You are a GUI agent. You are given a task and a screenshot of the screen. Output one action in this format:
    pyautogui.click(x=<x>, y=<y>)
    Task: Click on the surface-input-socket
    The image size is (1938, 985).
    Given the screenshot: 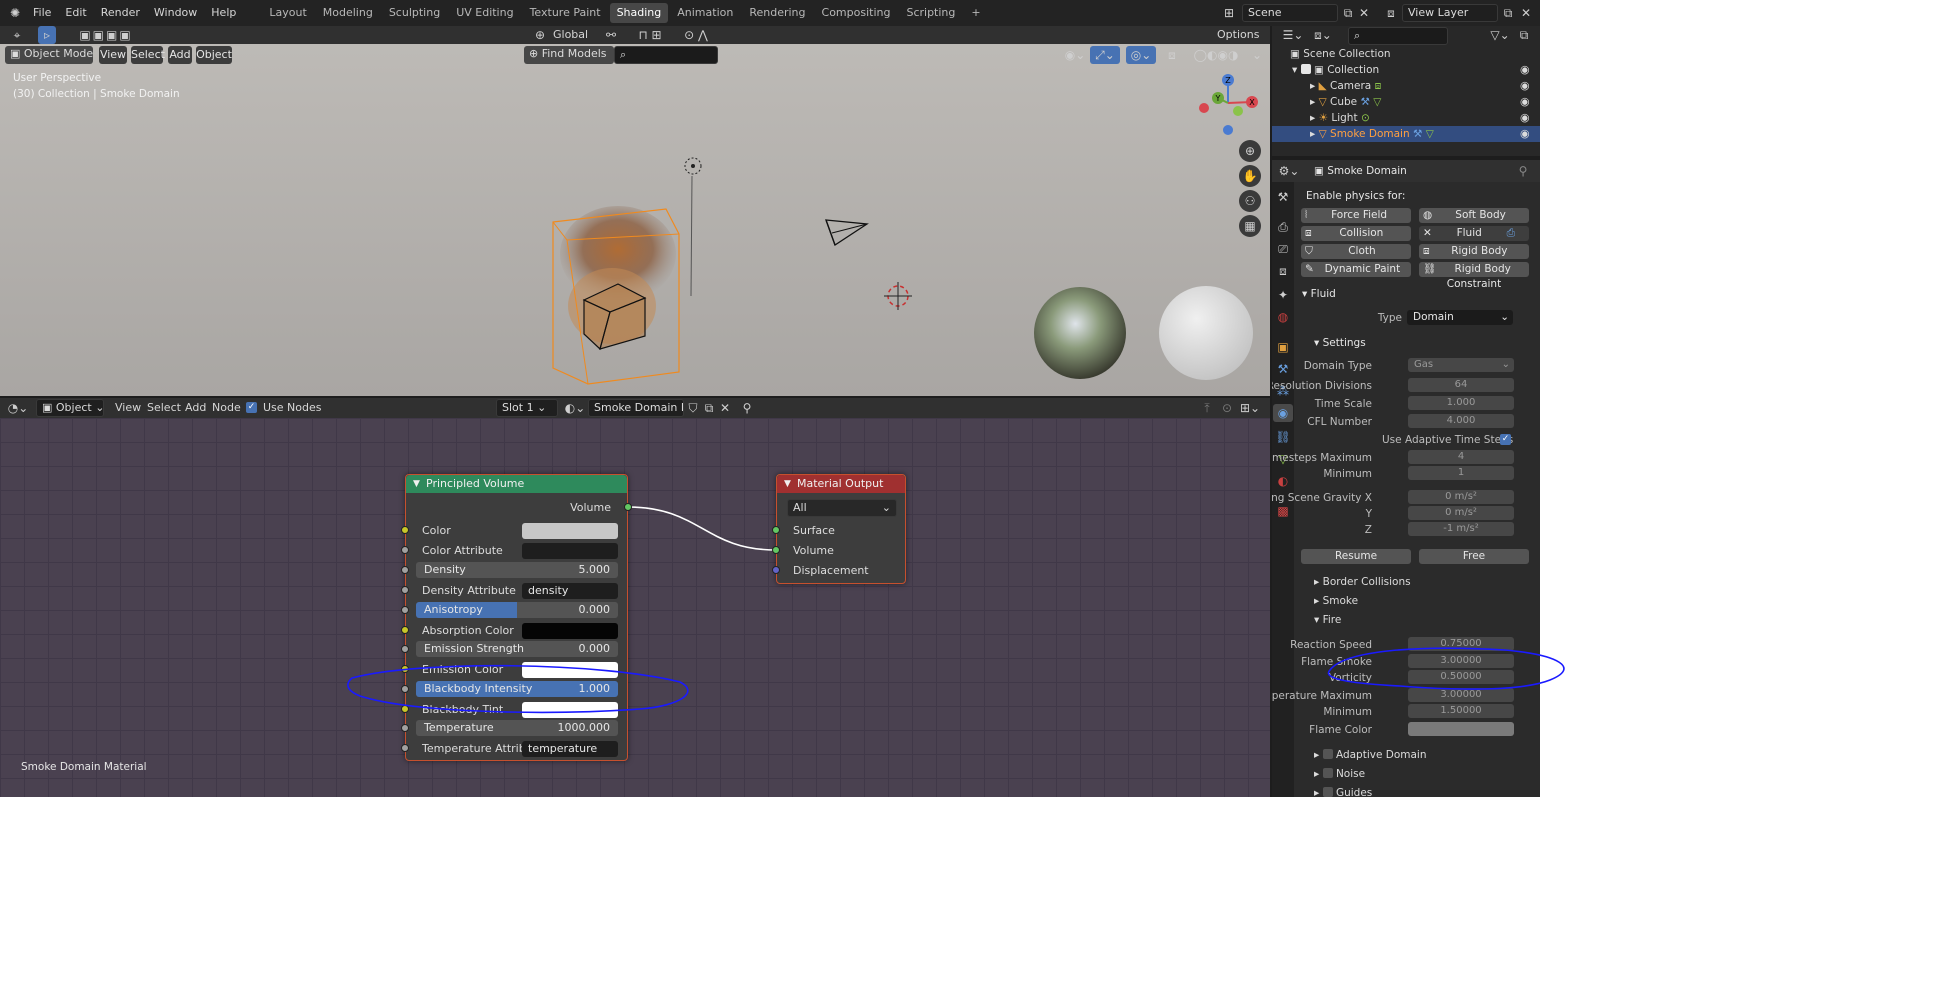 What is the action you would take?
    pyautogui.click(x=776, y=530)
    